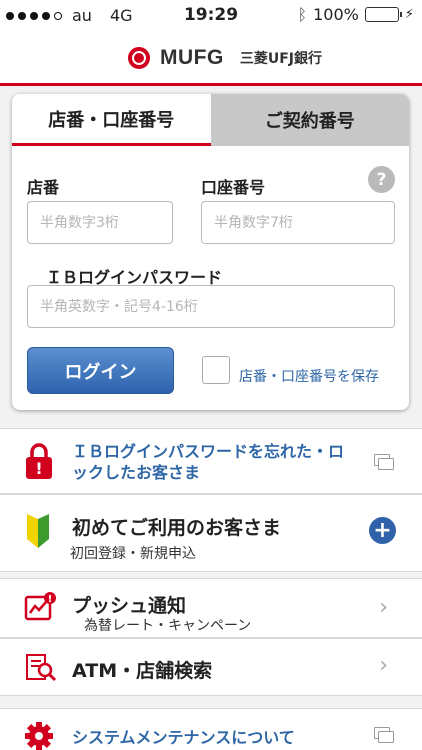  I want to click on login-tabs: 店番・口座番号 ご契約番号, so click(210, 120).